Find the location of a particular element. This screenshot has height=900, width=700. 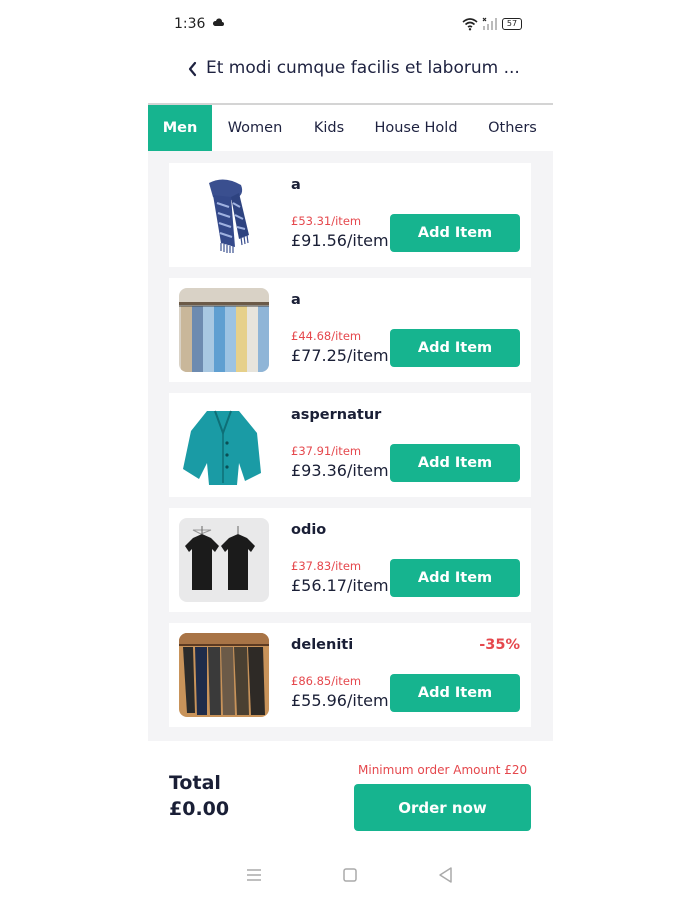

tab-women: Women is located at coordinates (255, 128).